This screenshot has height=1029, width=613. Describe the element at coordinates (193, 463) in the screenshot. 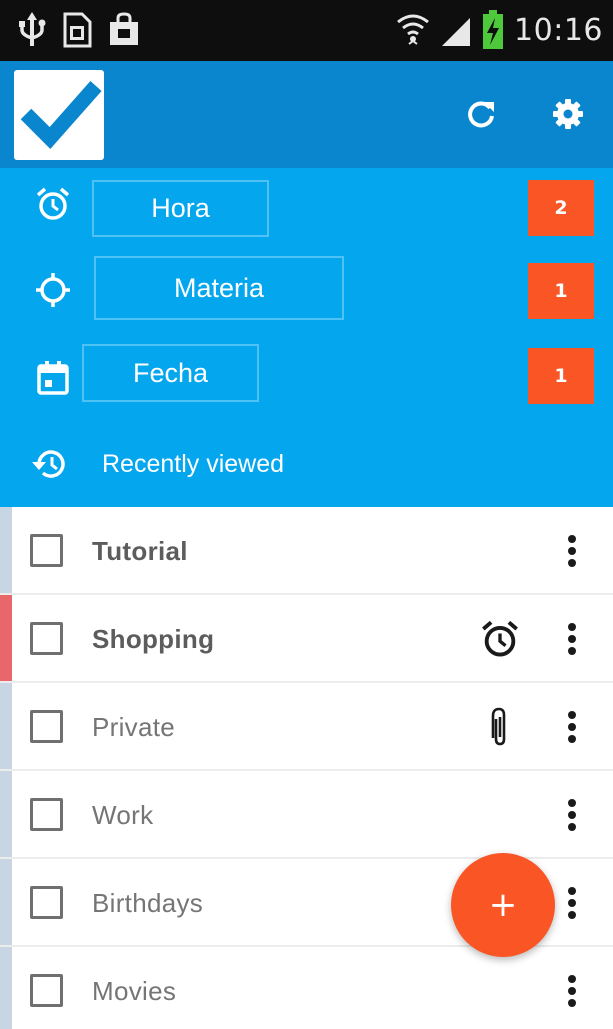

I see `recently-viewed-label: Recently viewed` at that location.